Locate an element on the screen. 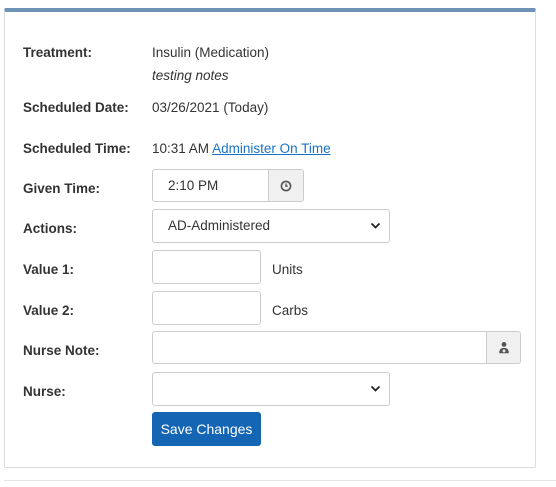  value1-input is located at coordinates (206, 267).